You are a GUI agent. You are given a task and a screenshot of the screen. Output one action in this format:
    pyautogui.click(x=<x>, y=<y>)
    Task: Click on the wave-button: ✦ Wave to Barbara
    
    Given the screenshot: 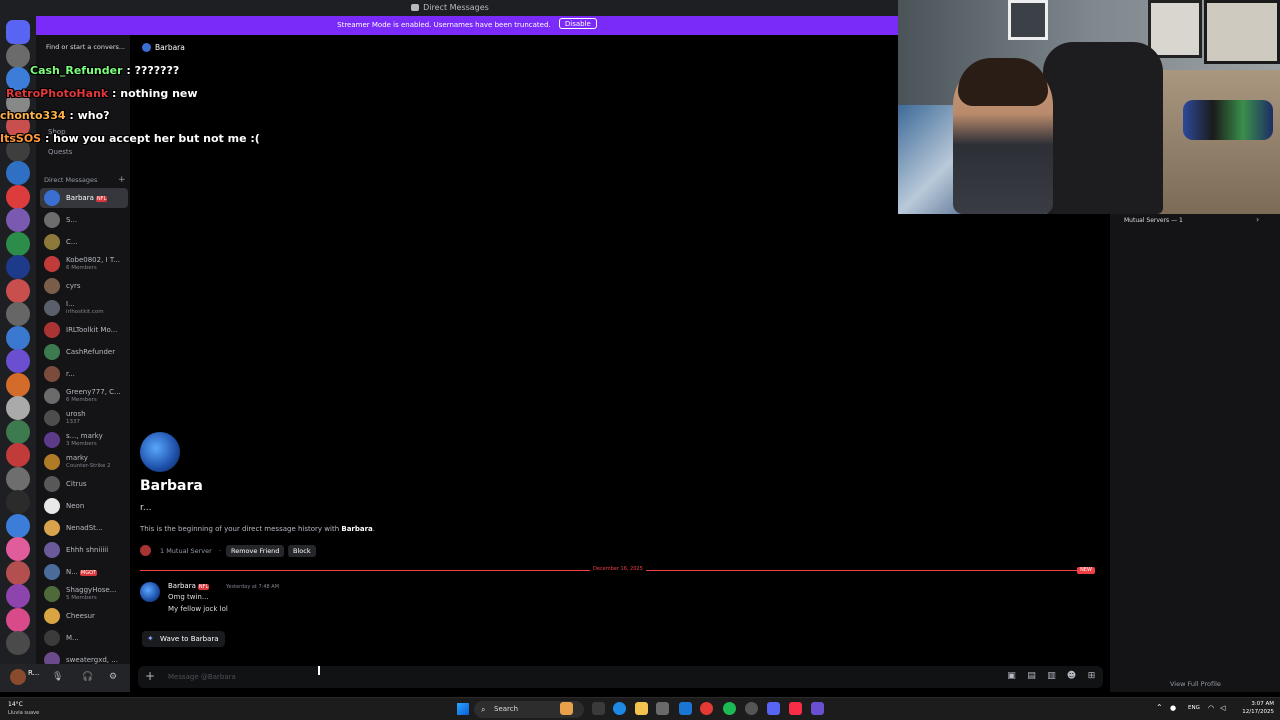 What is the action you would take?
    pyautogui.click(x=183, y=639)
    